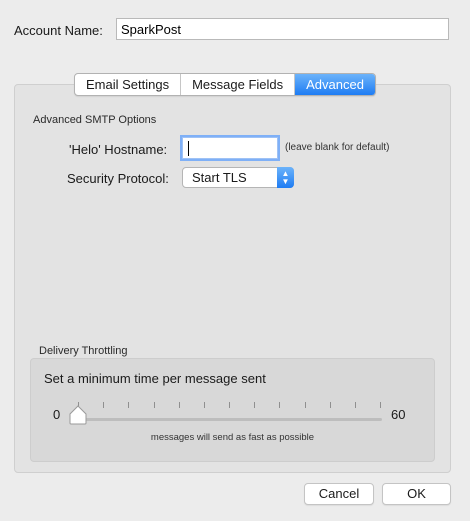 The width and height of the screenshot is (470, 521). Describe the element at coordinates (219, 177) in the screenshot. I see `security-protocol-value: Start TLS` at that location.